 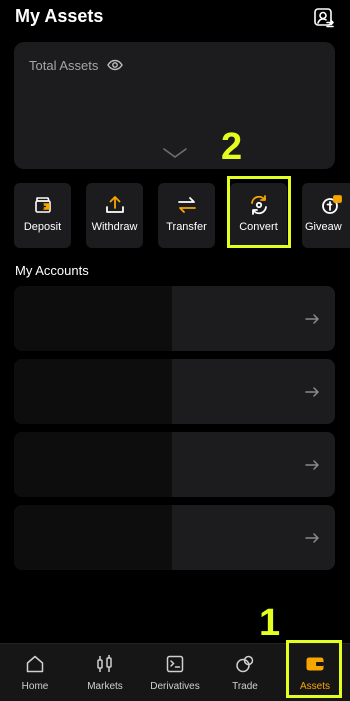 What do you see at coordinates (43, 205) in the screenshot?
I see `deposit-icon` at bounding box center [43, 205].